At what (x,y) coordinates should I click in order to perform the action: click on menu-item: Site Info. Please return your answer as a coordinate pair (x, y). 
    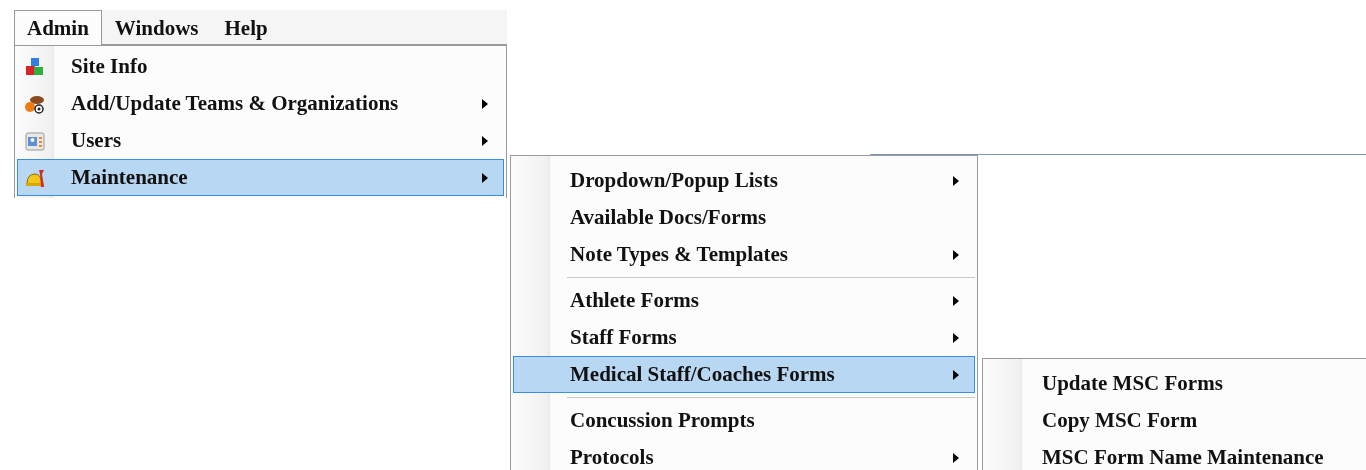
    Looking at the image, I should click on (260, 66).